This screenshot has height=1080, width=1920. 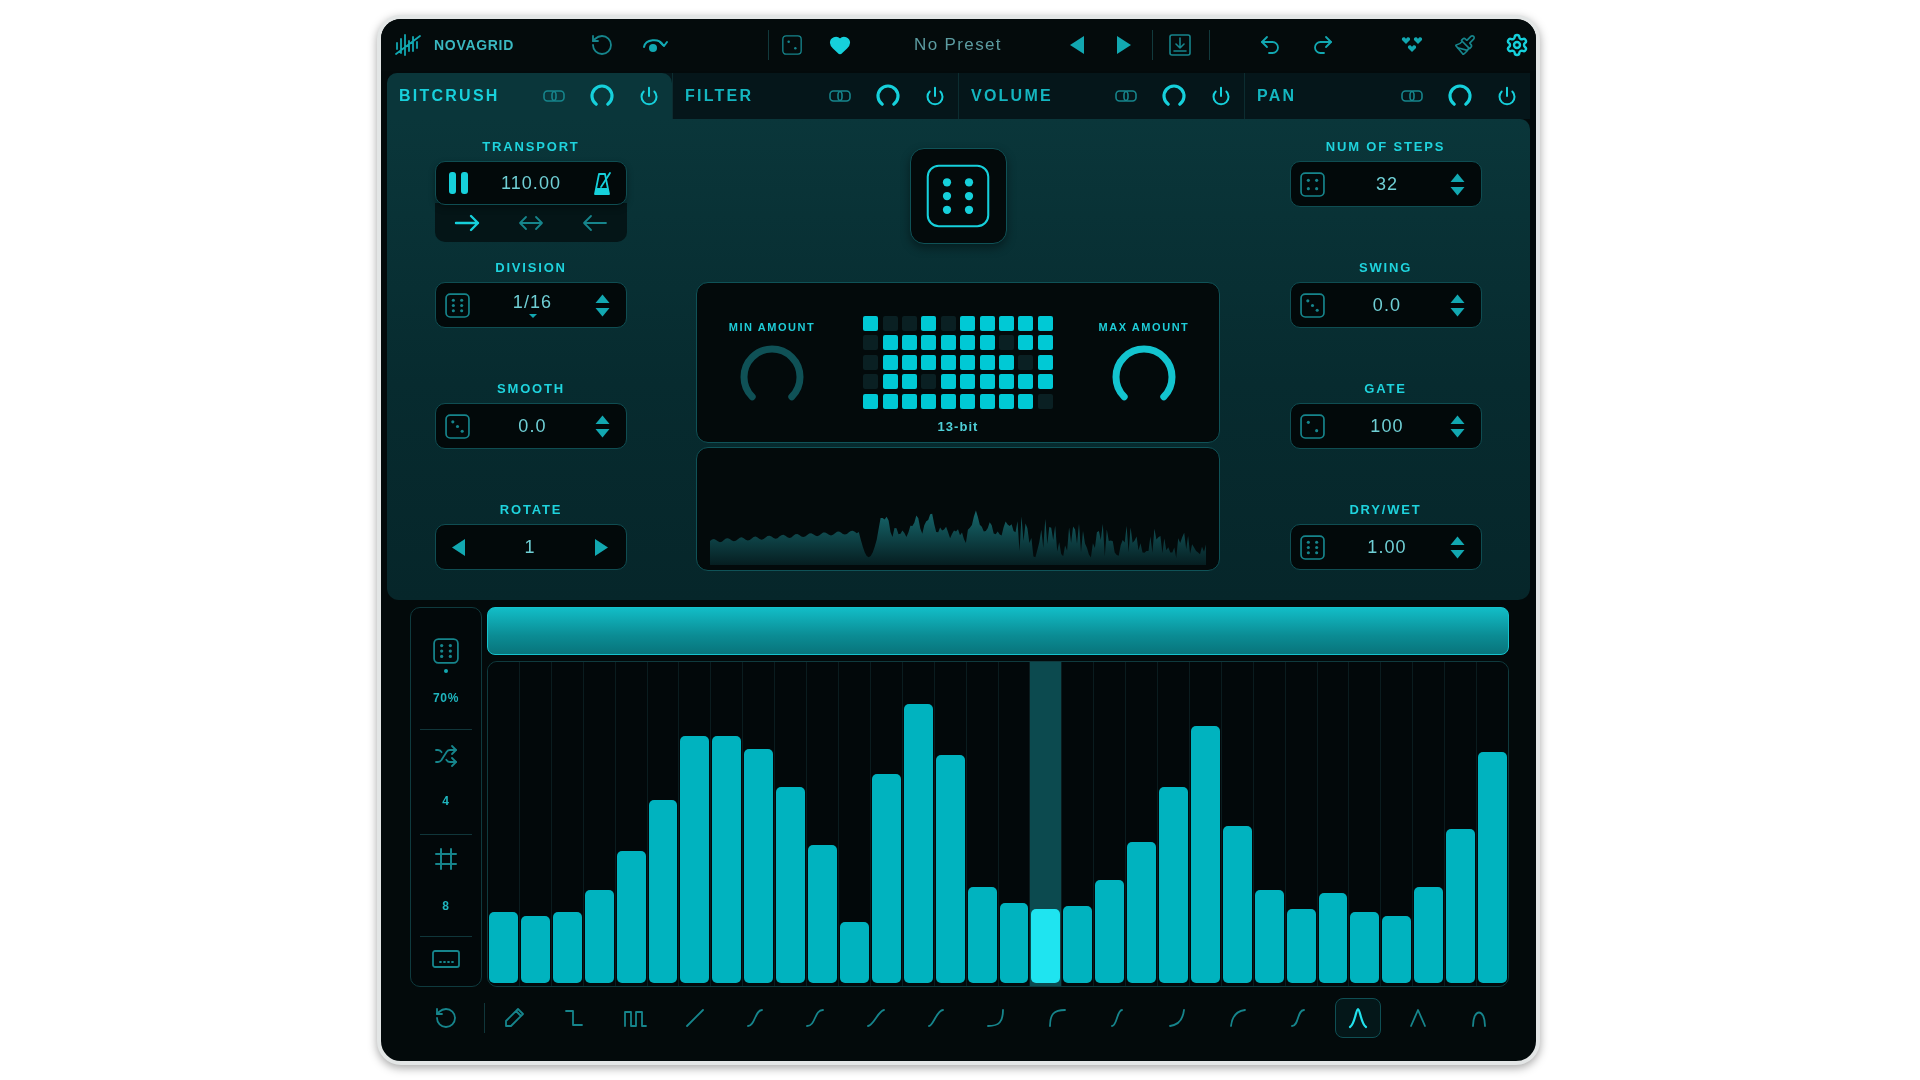 I want to click on download-icon, so click(x=1180, y=45).